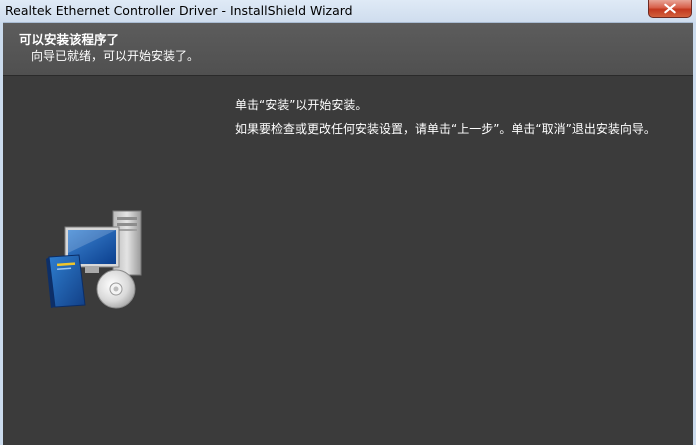 Image resolution: width=696 pixels, height=445 pixels. What do you see at coordinates (115, 56) in the screenshot?
I see `header-subtitle: 向导已就绪，可以开始安装了。` at bounding box center [115, 56].